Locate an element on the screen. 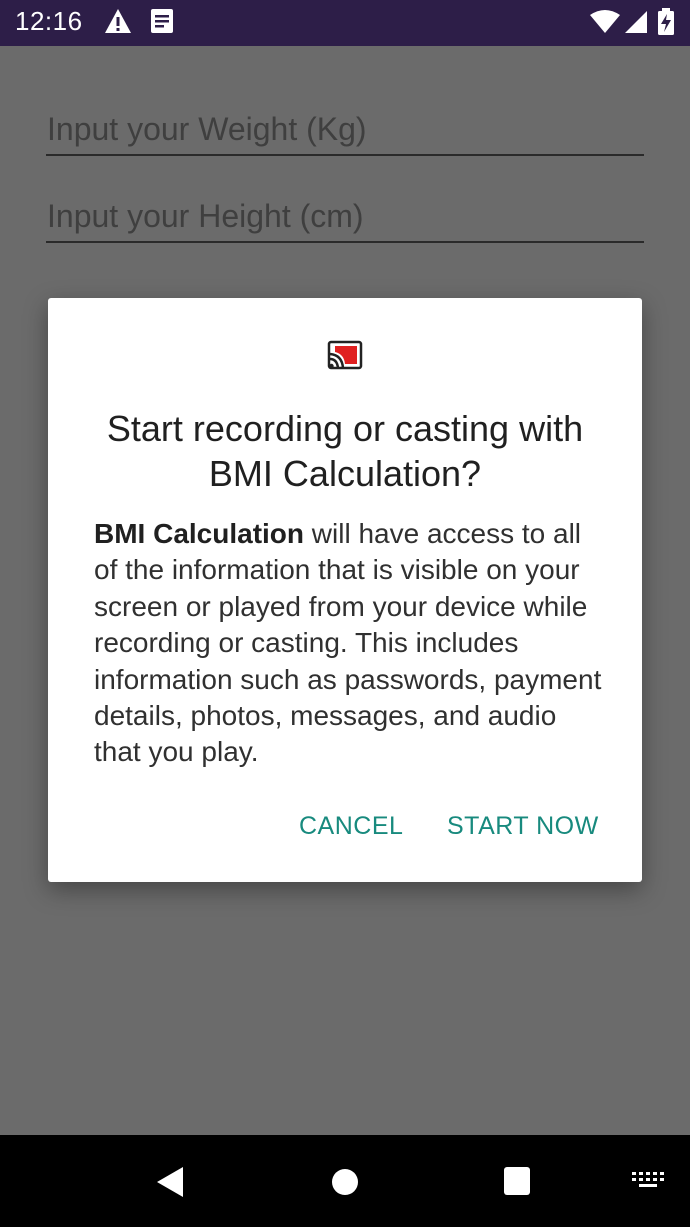  status-time: 12:16 is located at coordinates (49, 21).